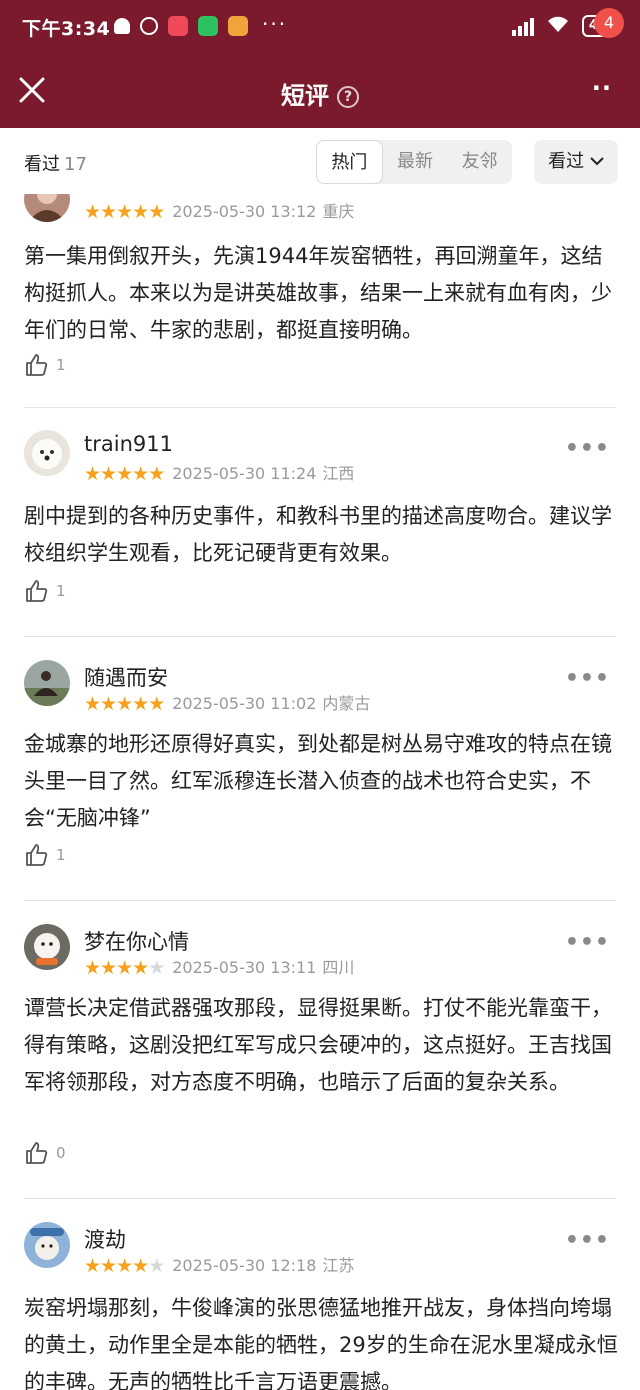 The image size is (640, 1390). What do you see at coordinates (244, 211) in the screenshot?
I see `review-date: 2025-05-30 13:12` at bounding box center [244, 211].